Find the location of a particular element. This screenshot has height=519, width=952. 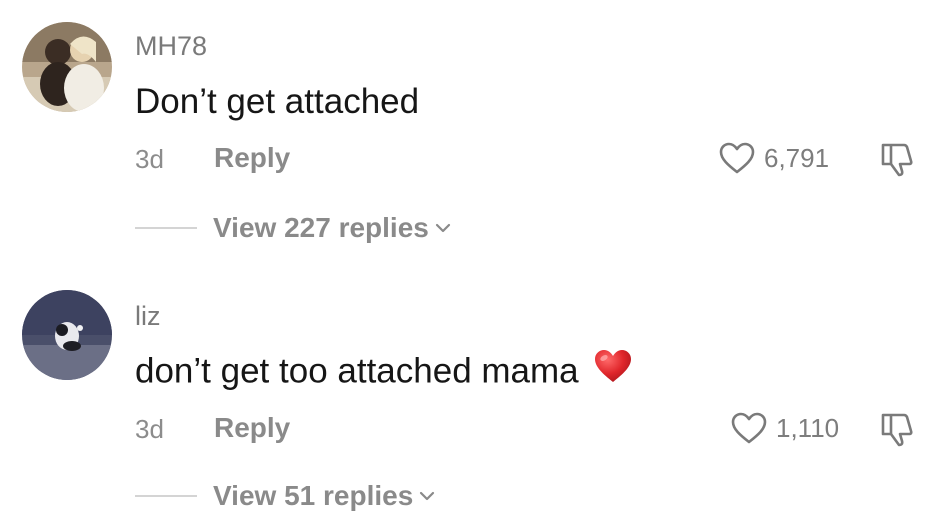

red-heart-icon is located at coordinates (613, 369).